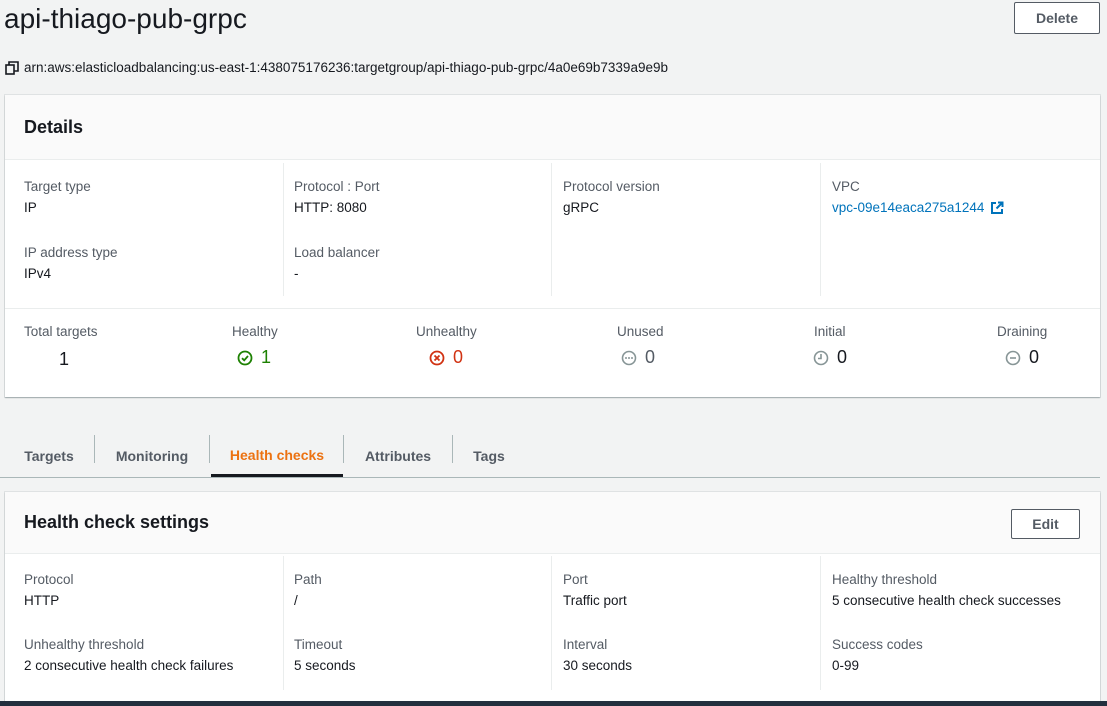  What do you see at coordinates (12, 67) in the screenshot?
I see `copy-icon` at bounding box center [12, 67].